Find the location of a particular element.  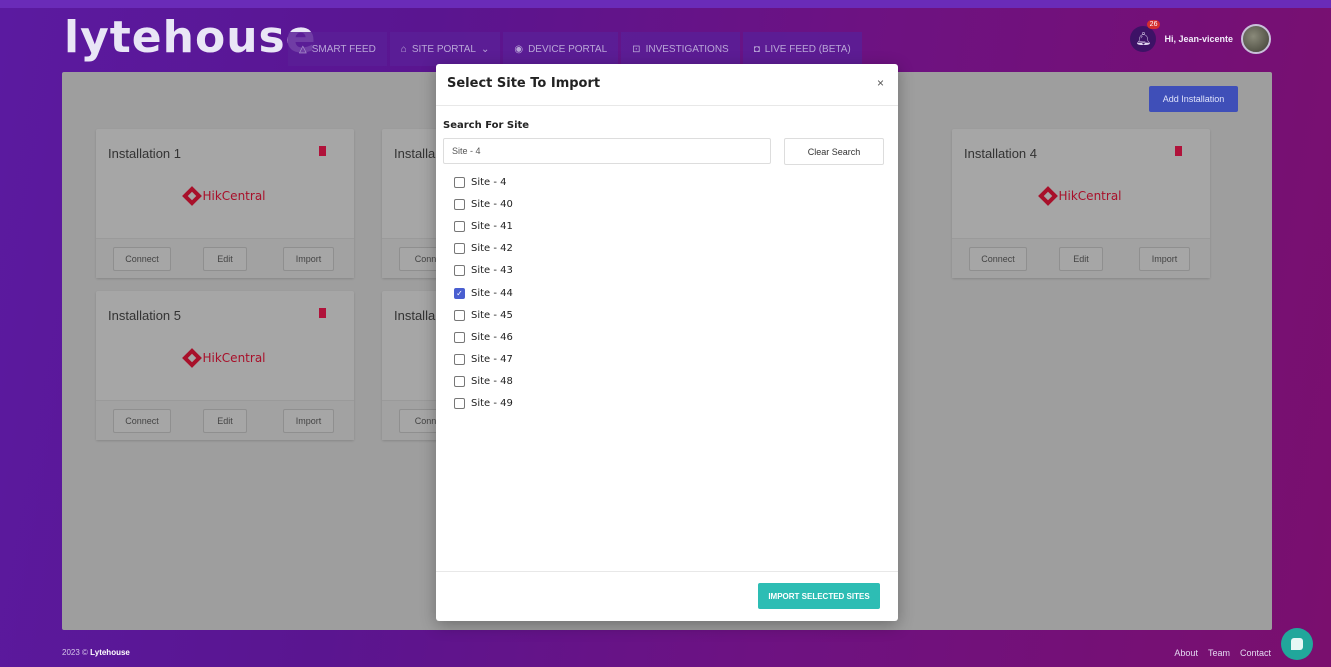

site-option: Site - 40 is located at coordinates (483, 204).